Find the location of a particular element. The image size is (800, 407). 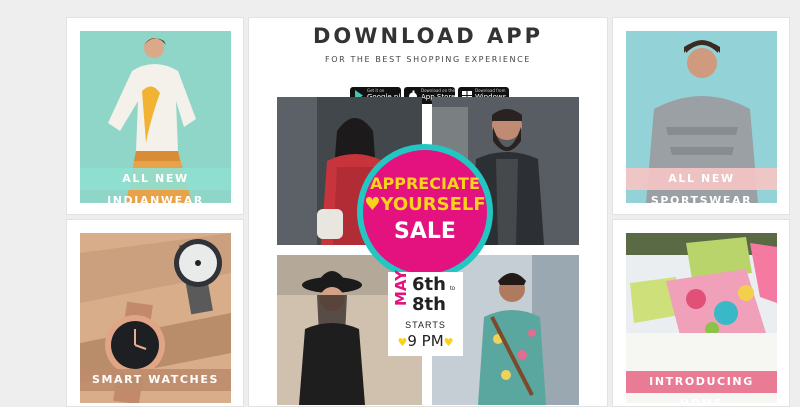

promo-time: ♥9 PM♥ is located at coordinates (425, 341).